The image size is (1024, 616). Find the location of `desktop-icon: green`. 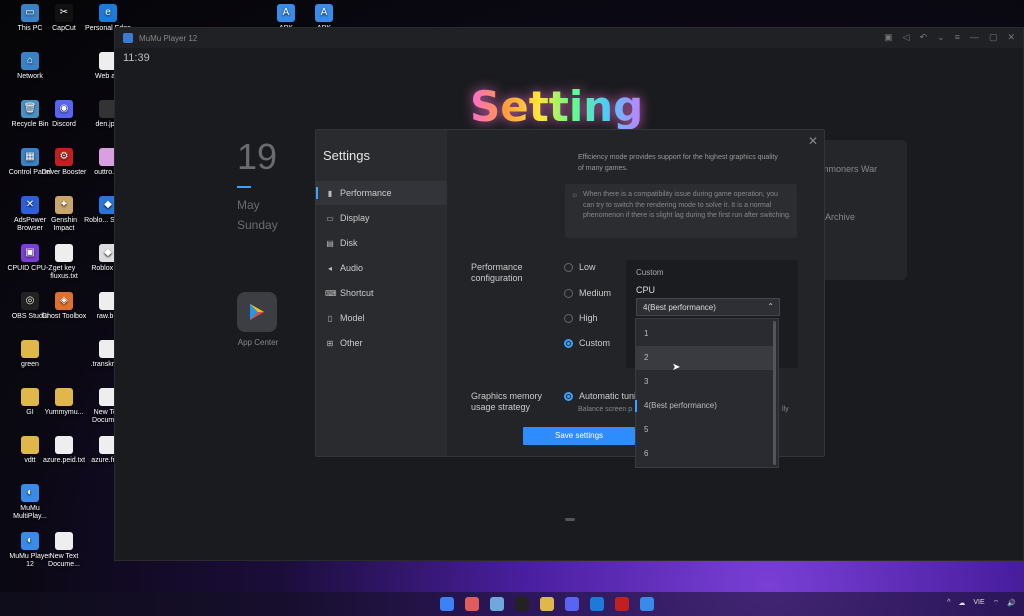

desktop-icon: green is located at coordinates (30, 354).